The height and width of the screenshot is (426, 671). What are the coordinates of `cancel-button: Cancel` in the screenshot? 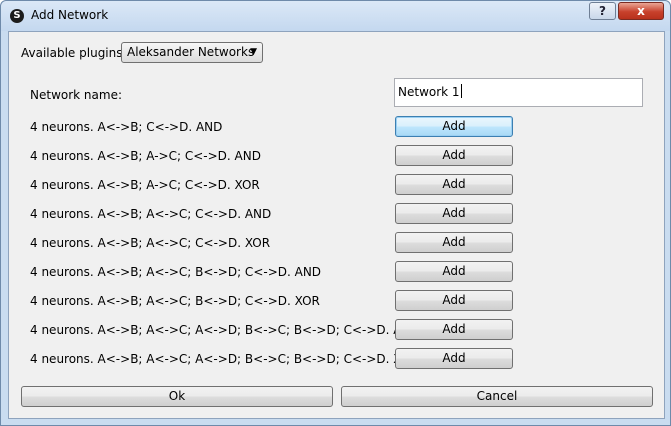 It's located at (497, 396).